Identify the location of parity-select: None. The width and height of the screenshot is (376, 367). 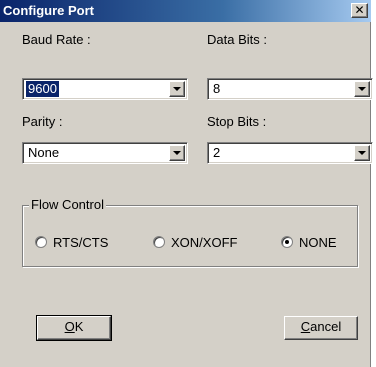
(105, 153).